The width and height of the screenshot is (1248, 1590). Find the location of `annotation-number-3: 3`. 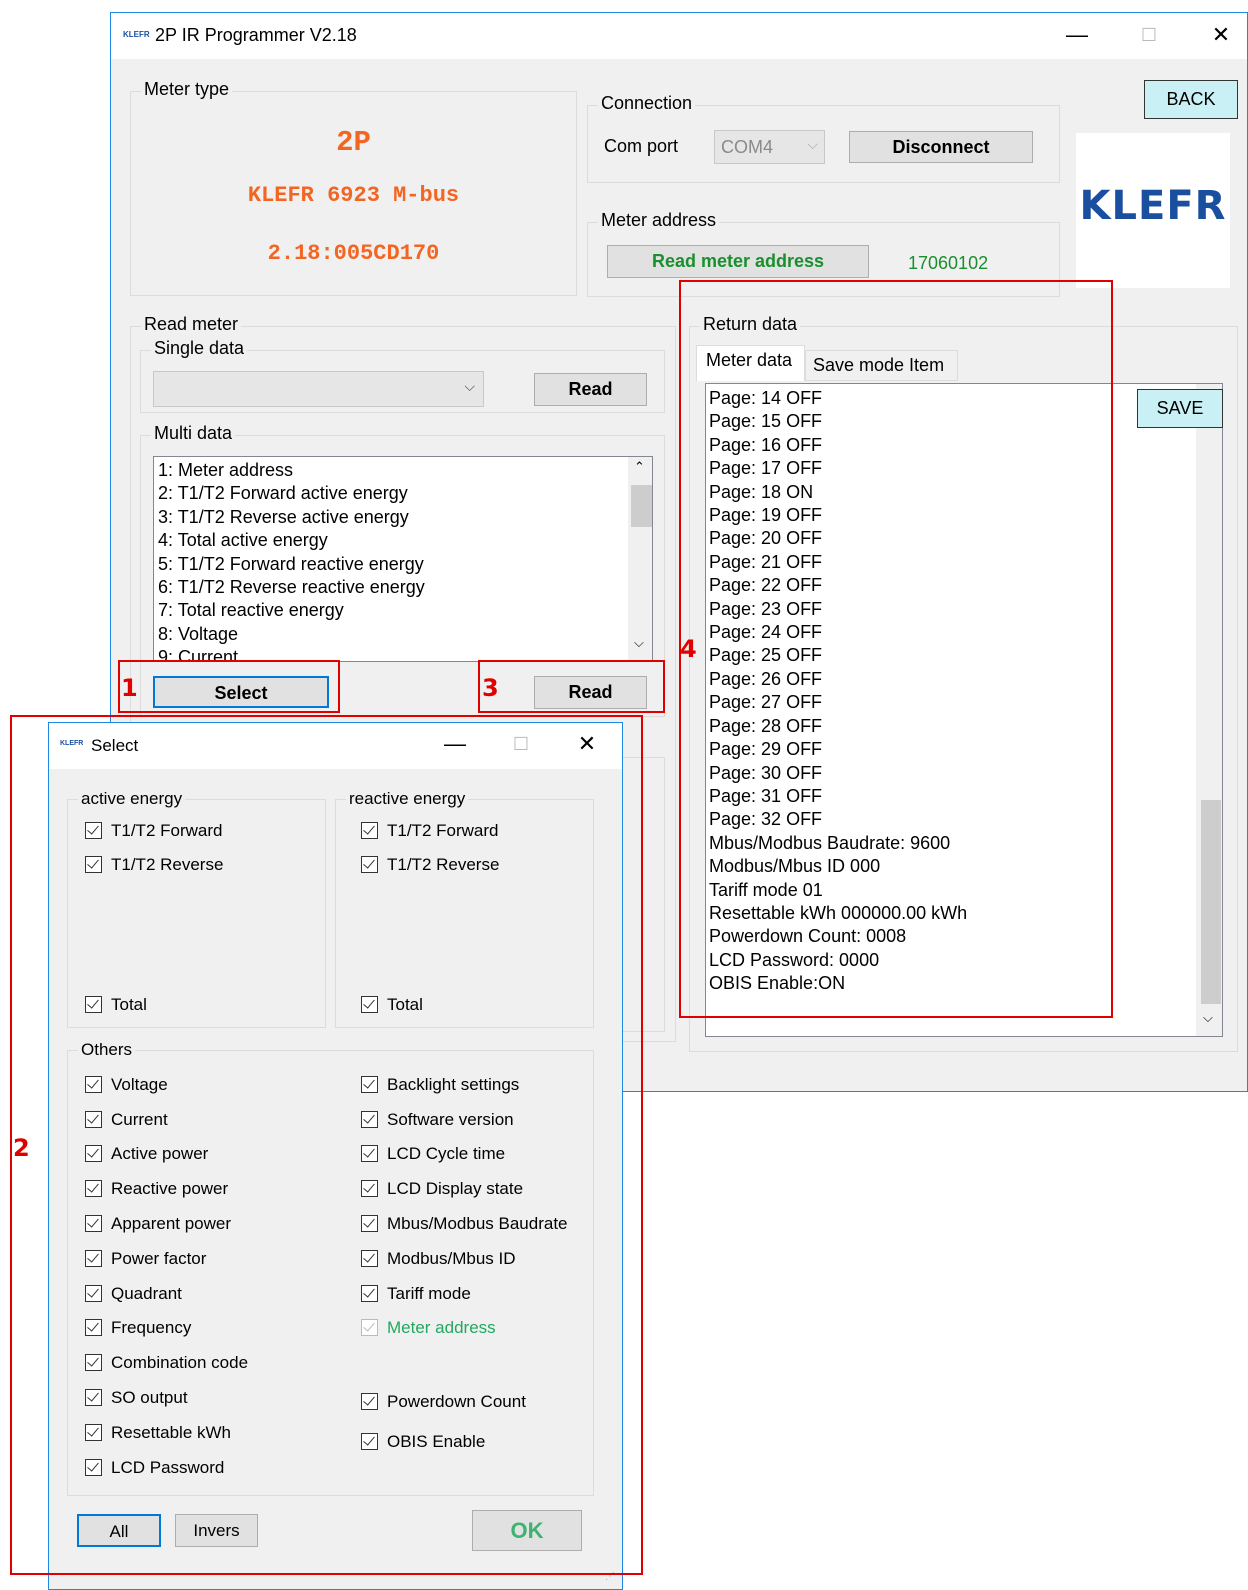

annotation-number-3: 3 is located at coordinates (490, 688).